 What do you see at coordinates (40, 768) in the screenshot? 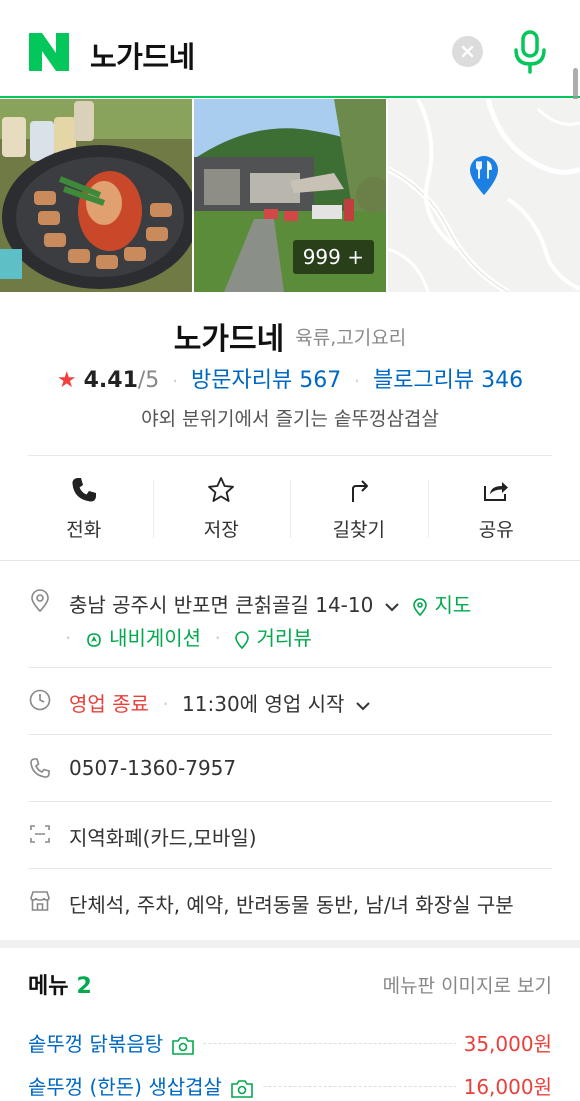
I see `phone-outline-icon` at bounding box center [40, 768].